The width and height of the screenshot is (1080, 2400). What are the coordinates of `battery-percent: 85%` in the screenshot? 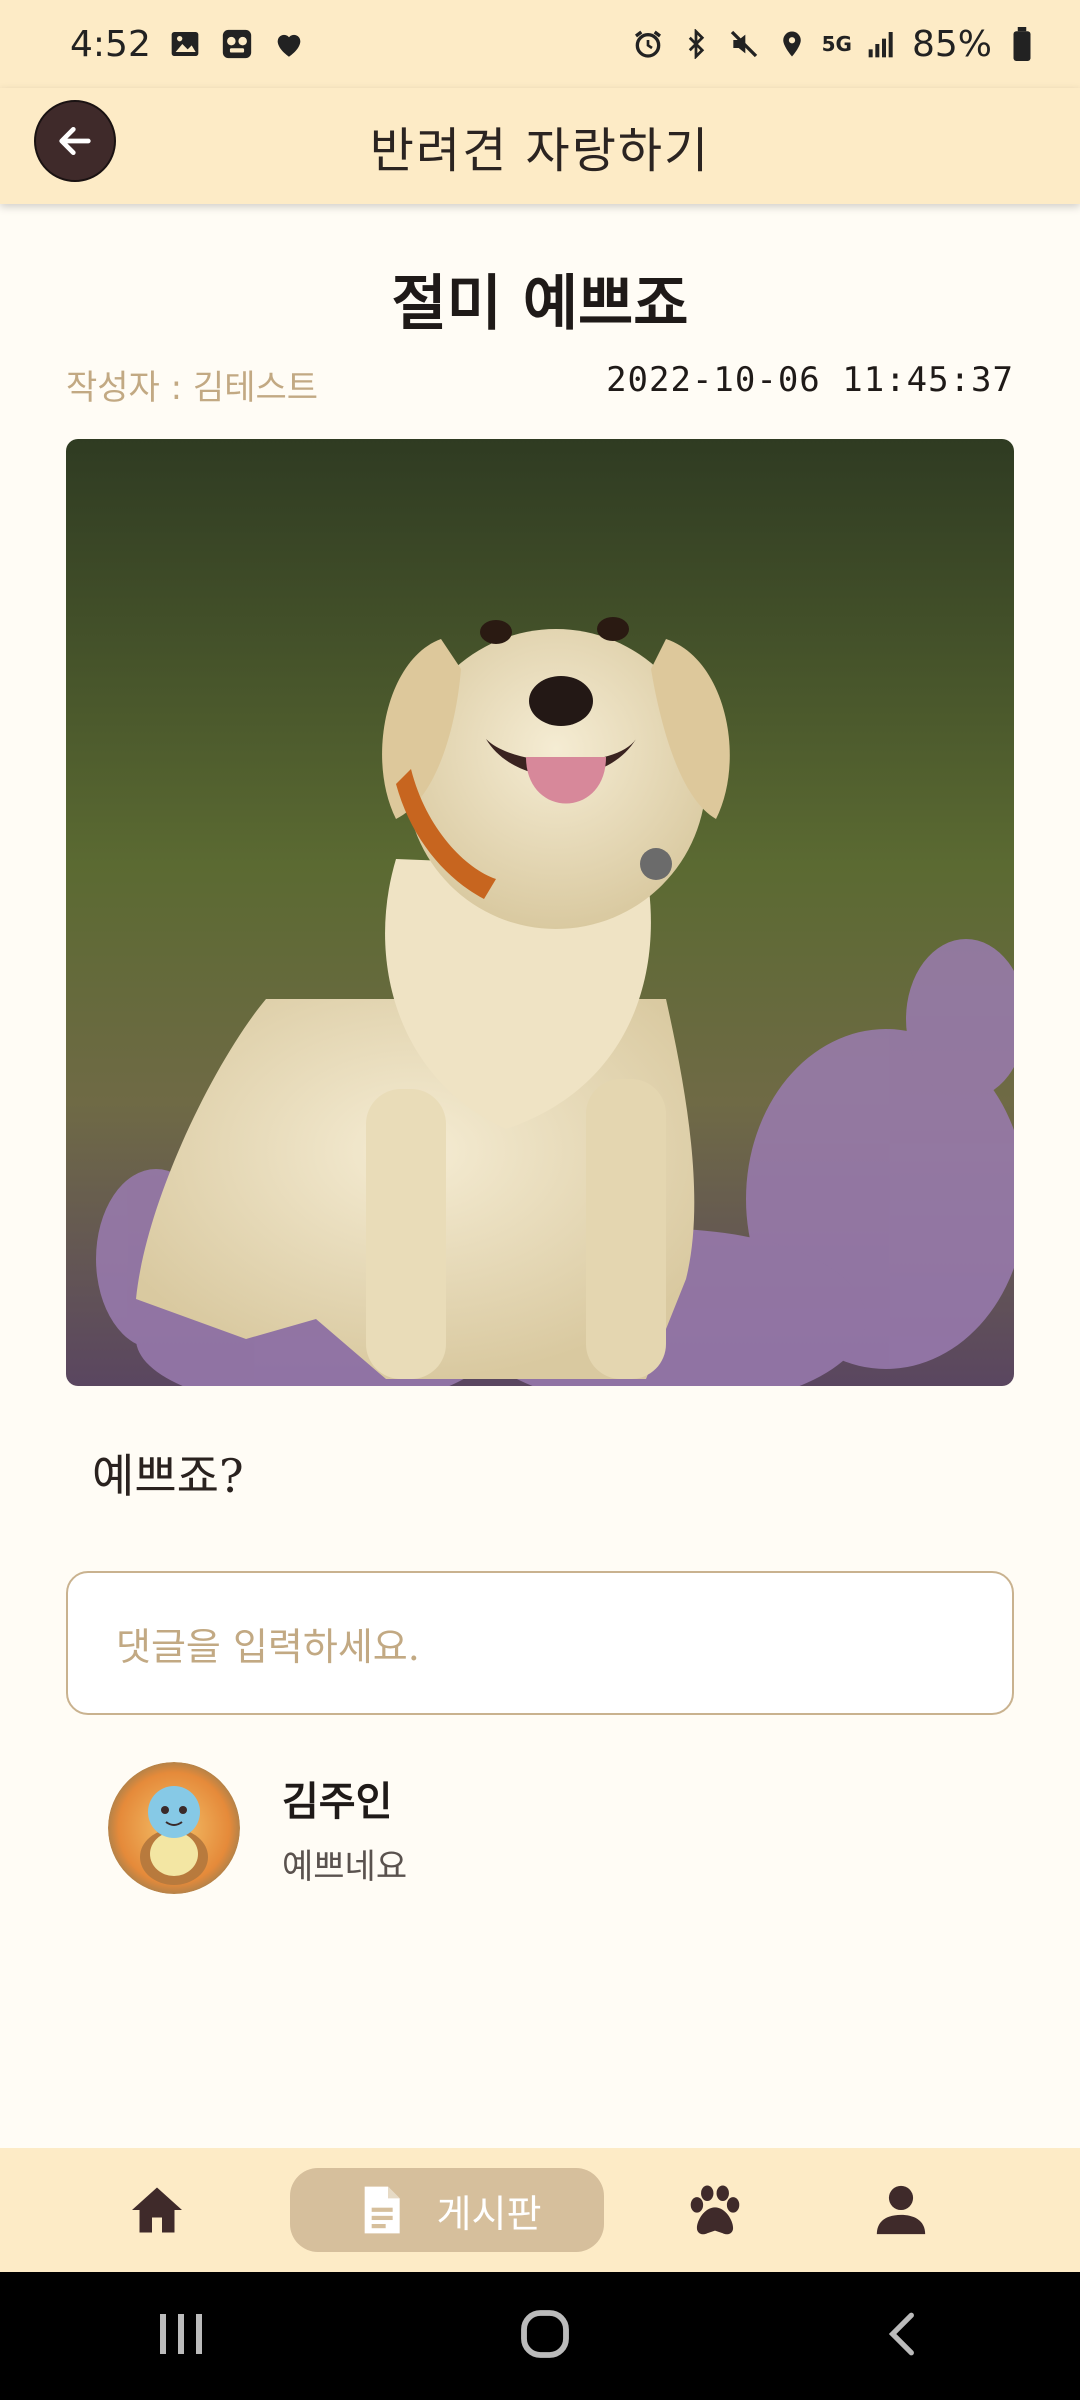 It's located at (951, 44).